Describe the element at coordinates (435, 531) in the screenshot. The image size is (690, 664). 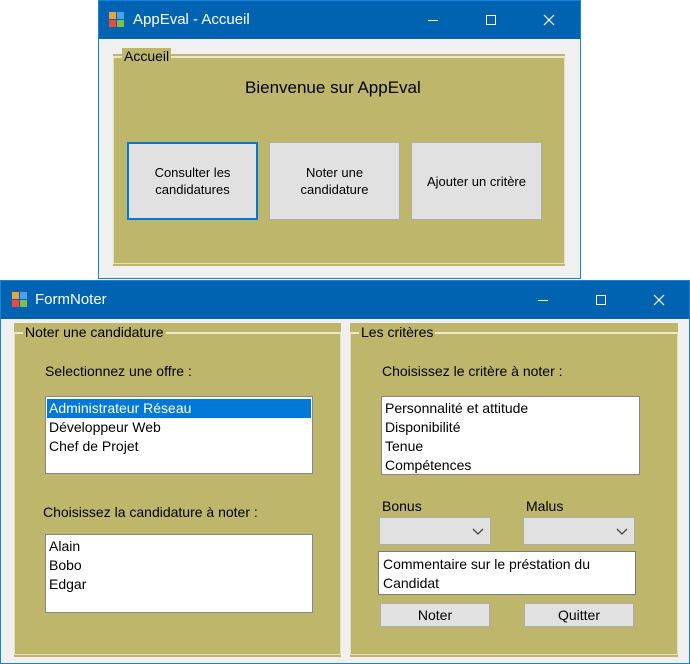
I see `bonus-select` at that location.